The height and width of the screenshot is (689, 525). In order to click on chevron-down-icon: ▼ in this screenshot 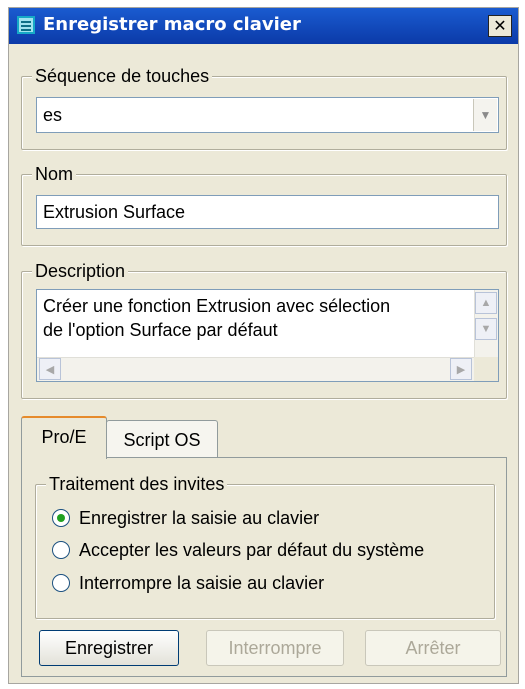, I will do `click(485, 115)`.